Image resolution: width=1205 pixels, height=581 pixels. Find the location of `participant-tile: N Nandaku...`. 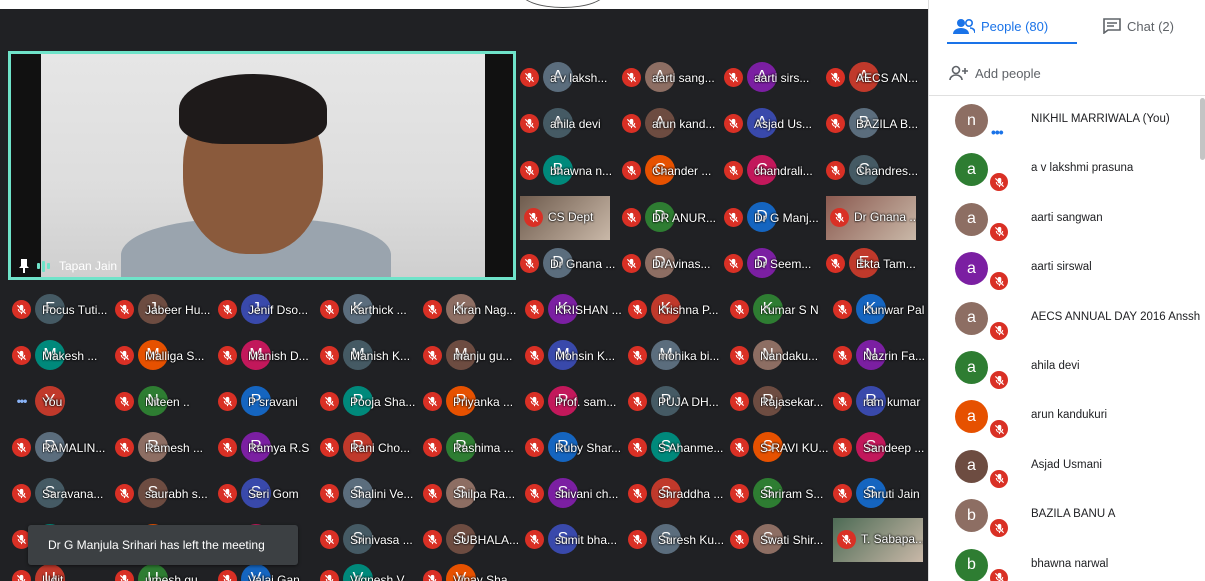

participant-tile: N Nandaku... is located at coordinates (779, 354).